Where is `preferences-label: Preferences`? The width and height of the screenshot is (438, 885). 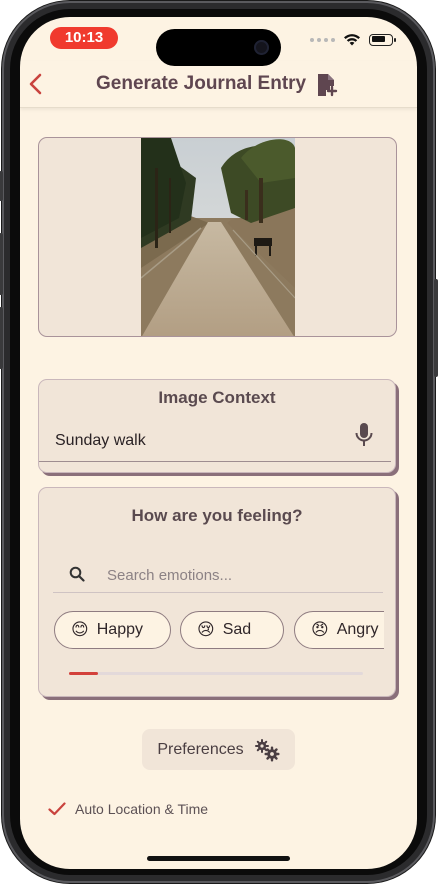 preferences-label: Preferences is located at coordinates (200, 749).